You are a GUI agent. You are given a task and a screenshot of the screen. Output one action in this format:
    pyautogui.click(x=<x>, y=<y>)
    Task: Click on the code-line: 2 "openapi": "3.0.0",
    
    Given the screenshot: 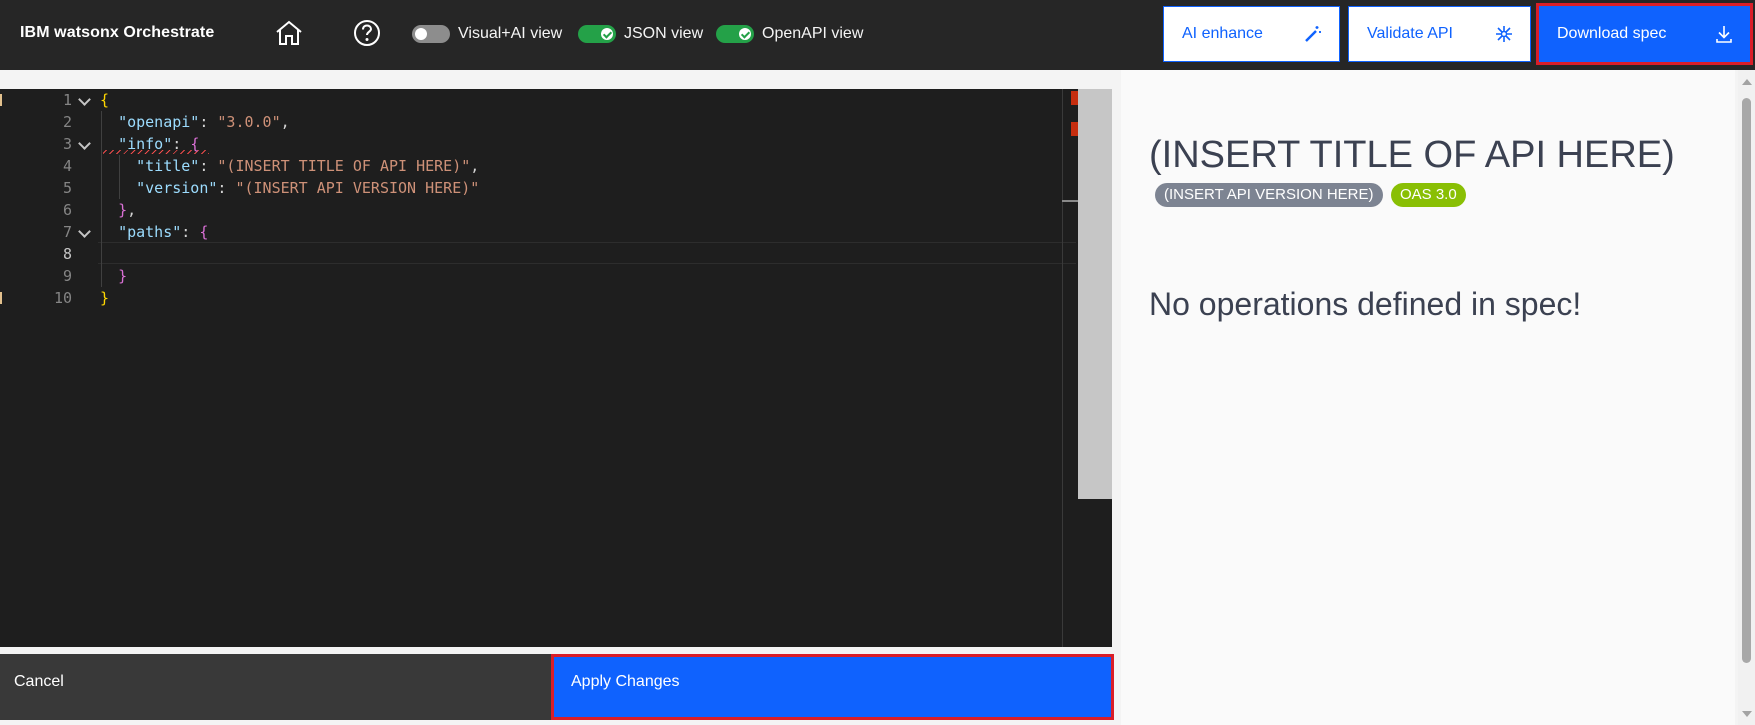 What is the action you would take?
    pyautogui.click(x=530, y=122)
    